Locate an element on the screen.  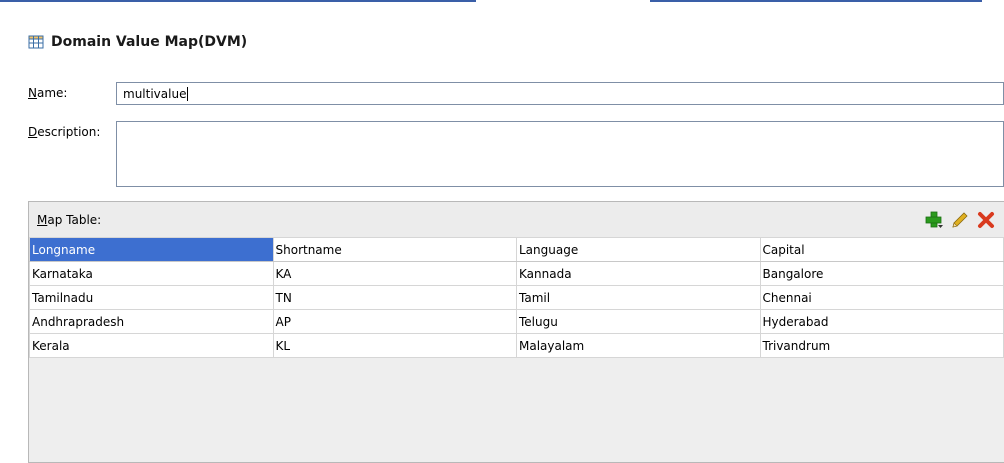
description-field is located at coordinates (560, 154).